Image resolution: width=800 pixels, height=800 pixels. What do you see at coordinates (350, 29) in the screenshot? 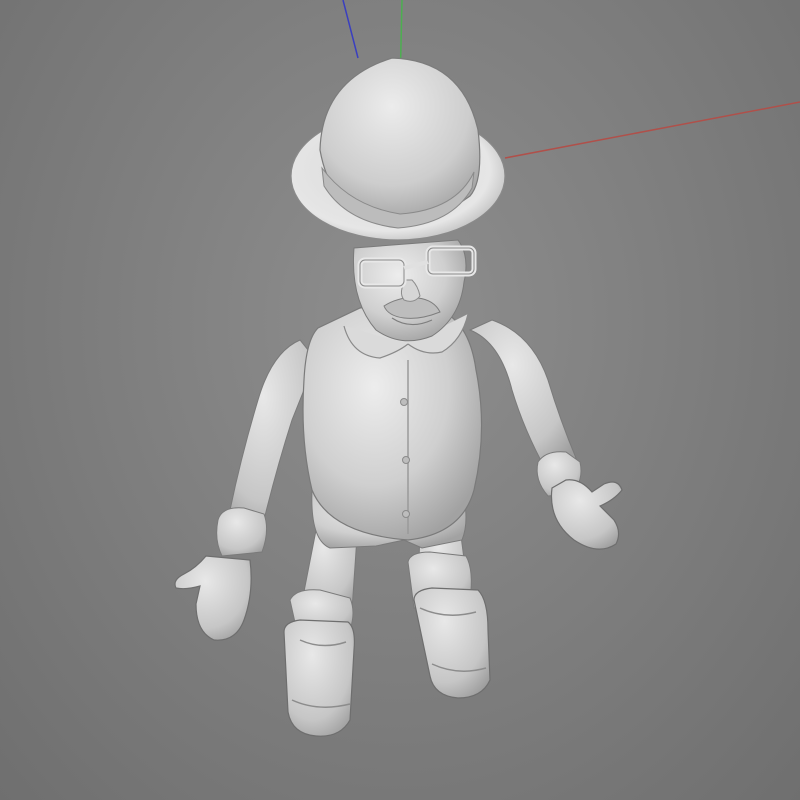
I see `z-axis-line` at bounding box center [350, 29].